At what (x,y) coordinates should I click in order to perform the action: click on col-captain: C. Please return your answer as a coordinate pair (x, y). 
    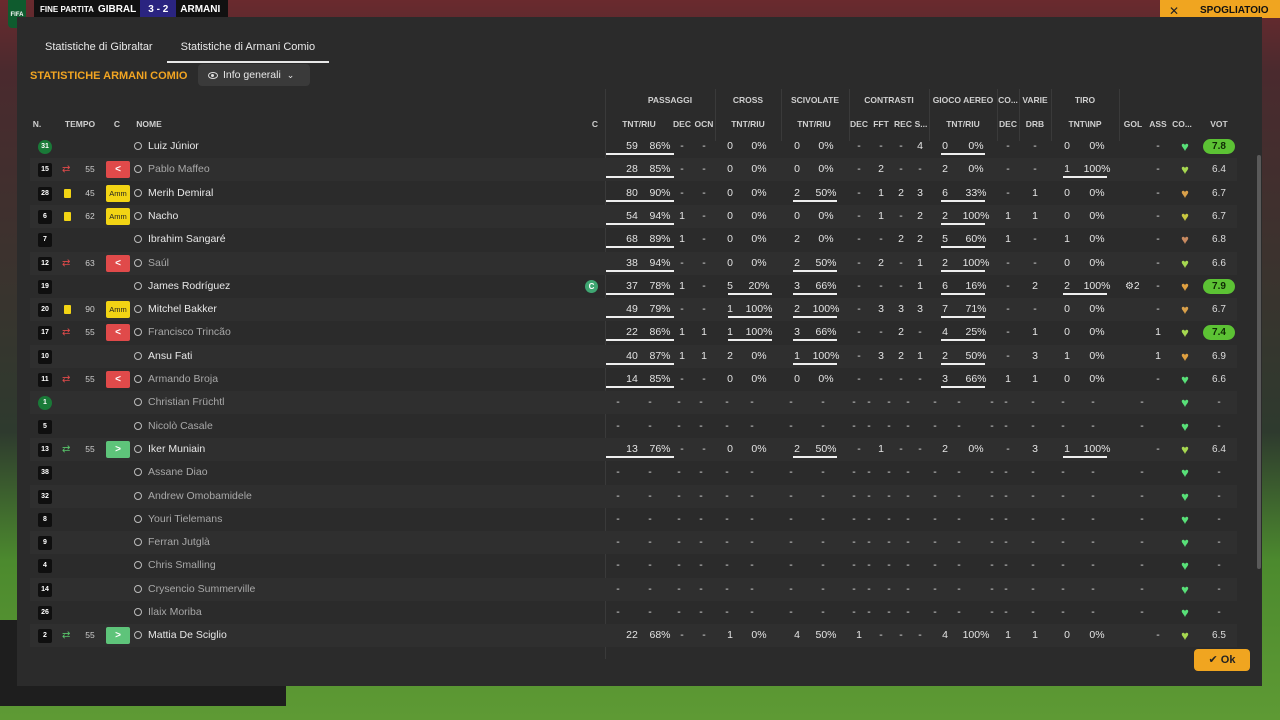
    Looking at the image, I should click on (595, 124).